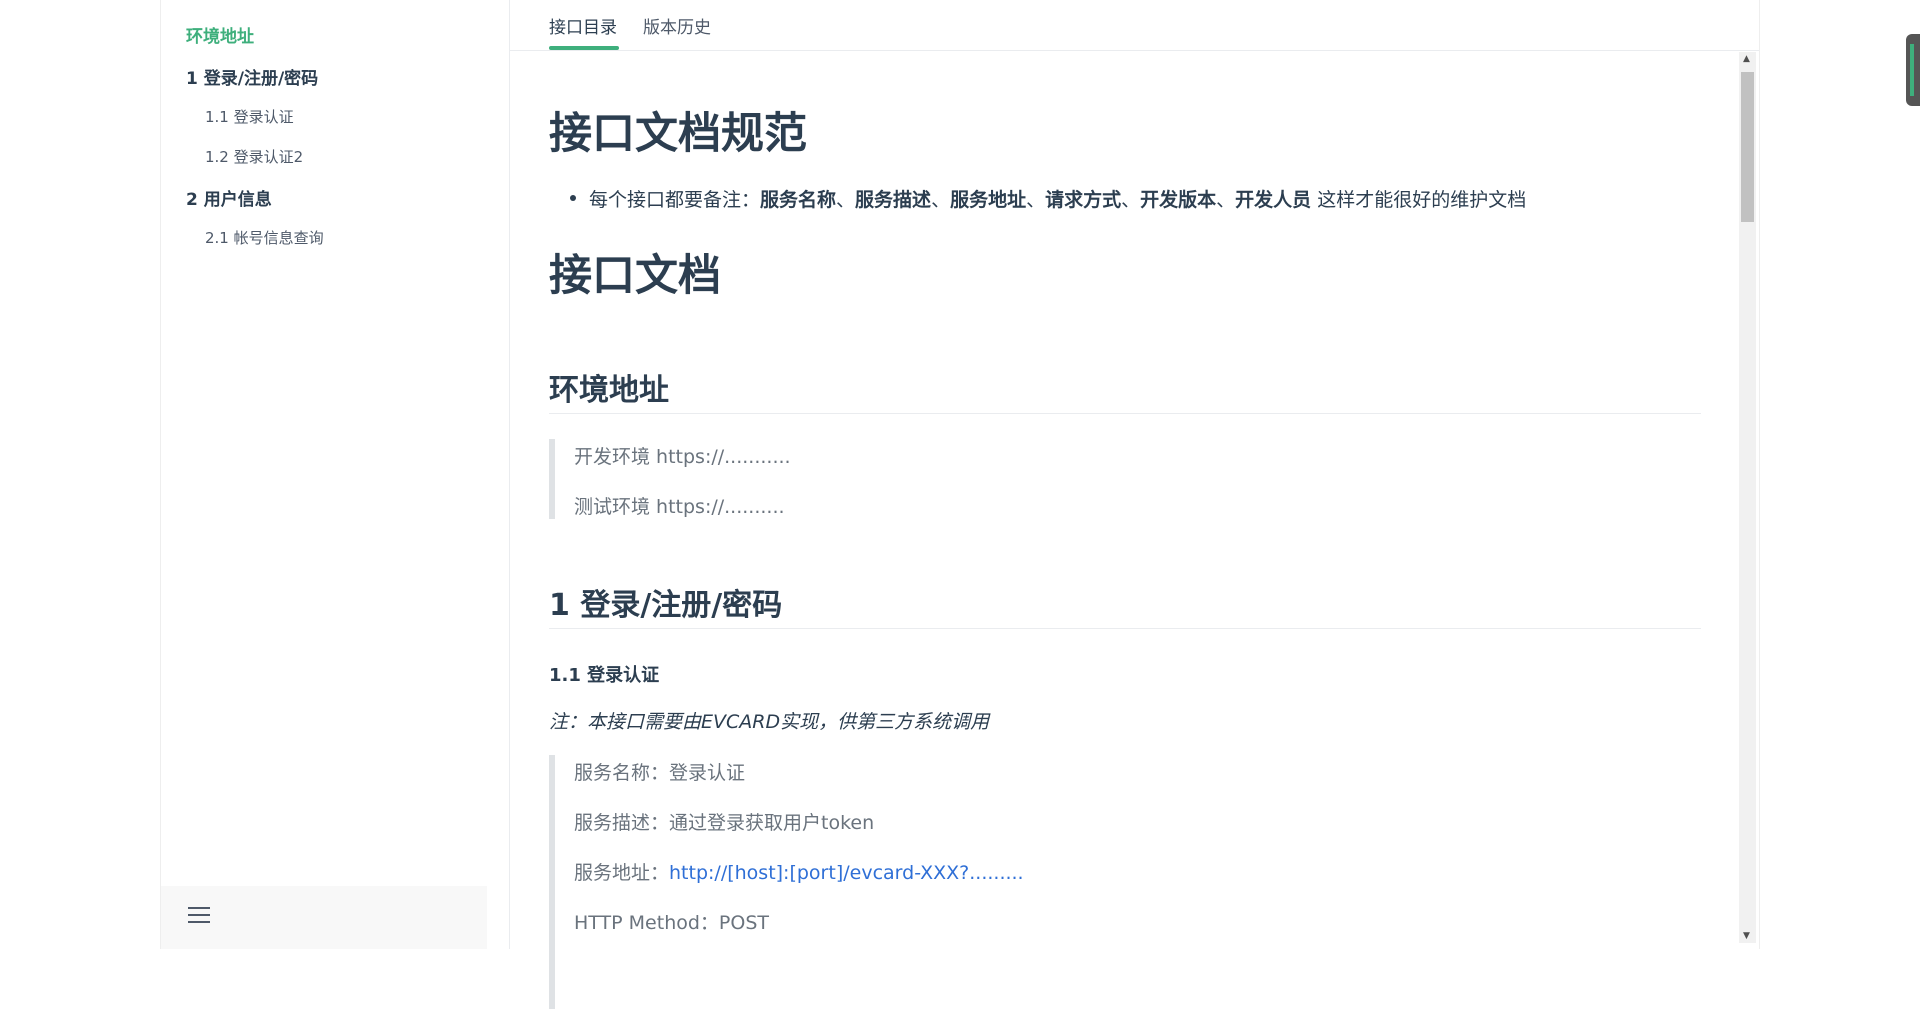  What do you see at coordinates (1134, 25) in the screenshot?
I see `tab-bar: 接口目录 版本历史` at bounding box center [1134, 25].